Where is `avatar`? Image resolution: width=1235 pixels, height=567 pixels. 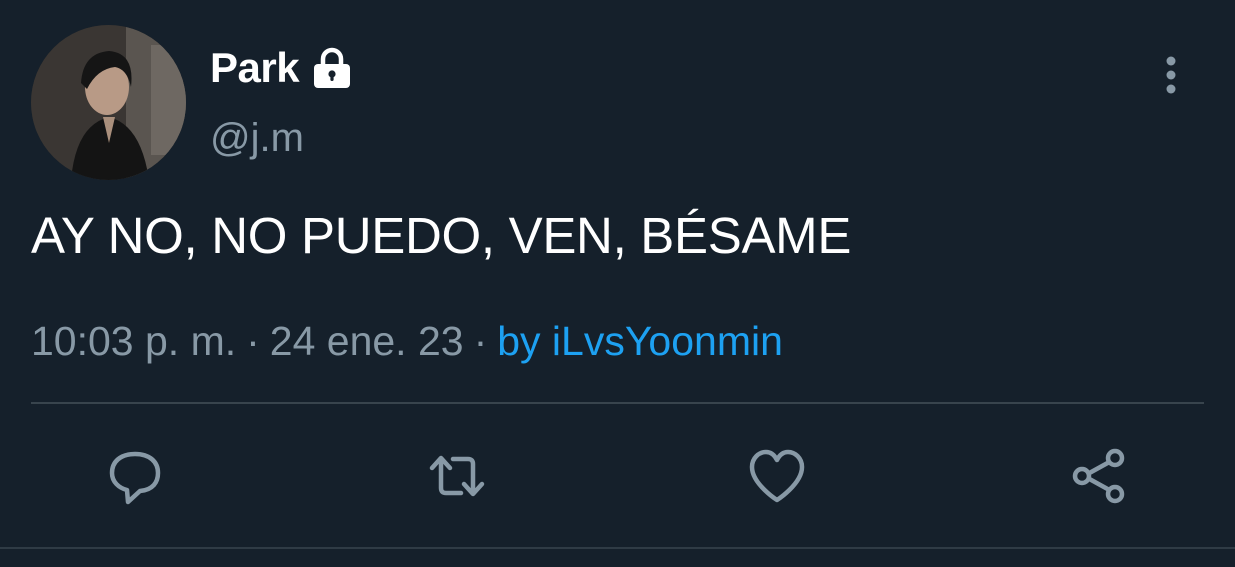 avatar is located at coordinates (108, 102).